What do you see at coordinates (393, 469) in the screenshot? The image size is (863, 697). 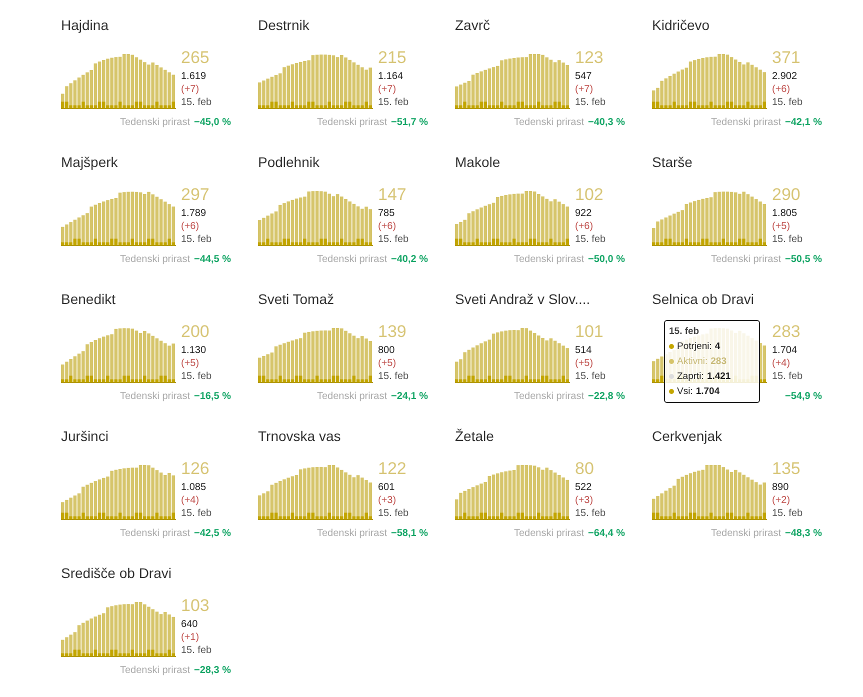 I see `active-count: 122` at bounding box center [393, 469].